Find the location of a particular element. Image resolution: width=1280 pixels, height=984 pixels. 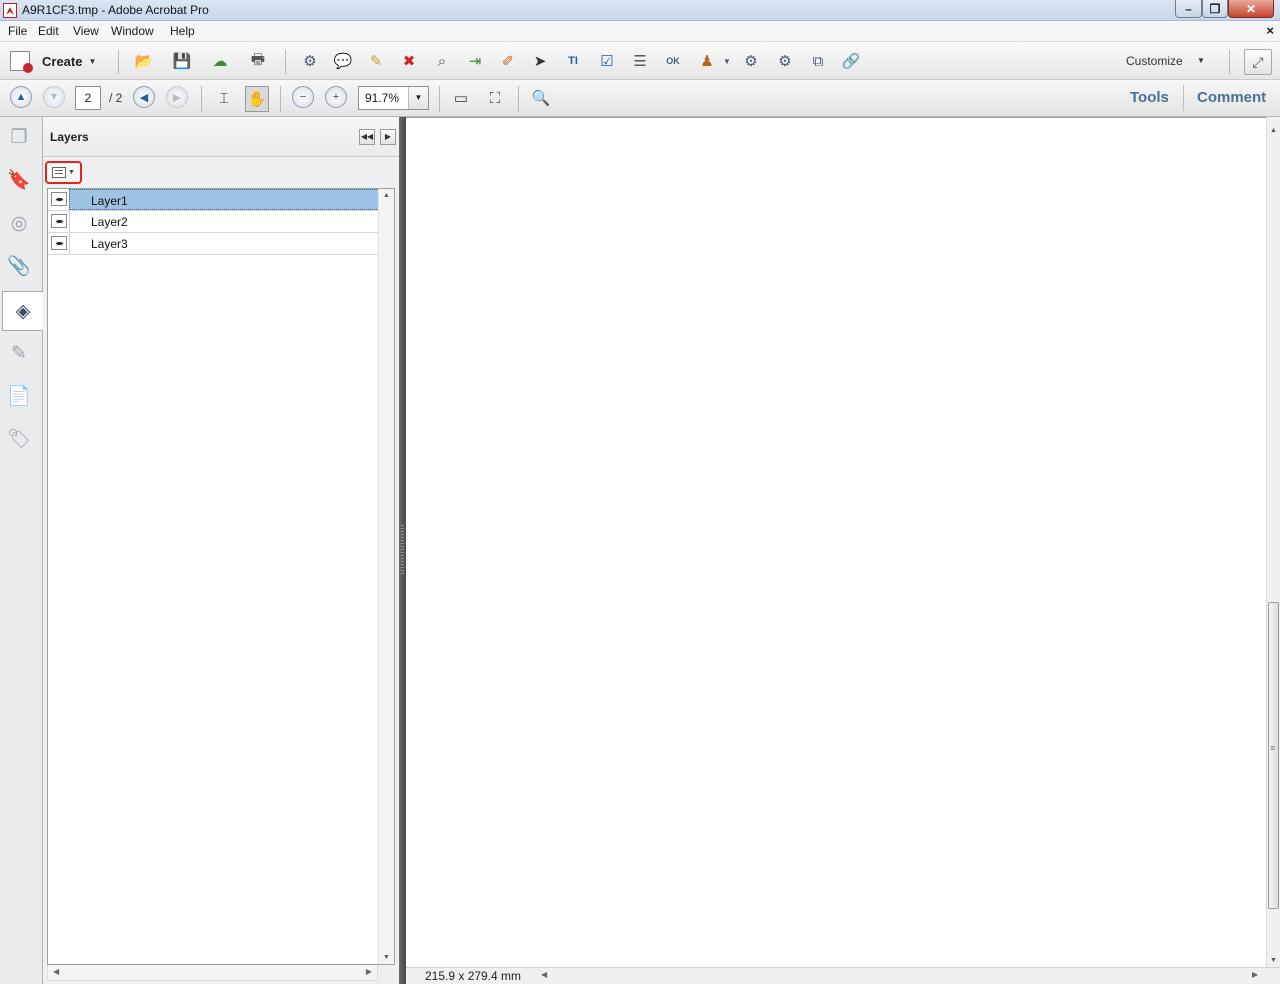

zoom-value: 91.7% is located at coordinates (382, 98).